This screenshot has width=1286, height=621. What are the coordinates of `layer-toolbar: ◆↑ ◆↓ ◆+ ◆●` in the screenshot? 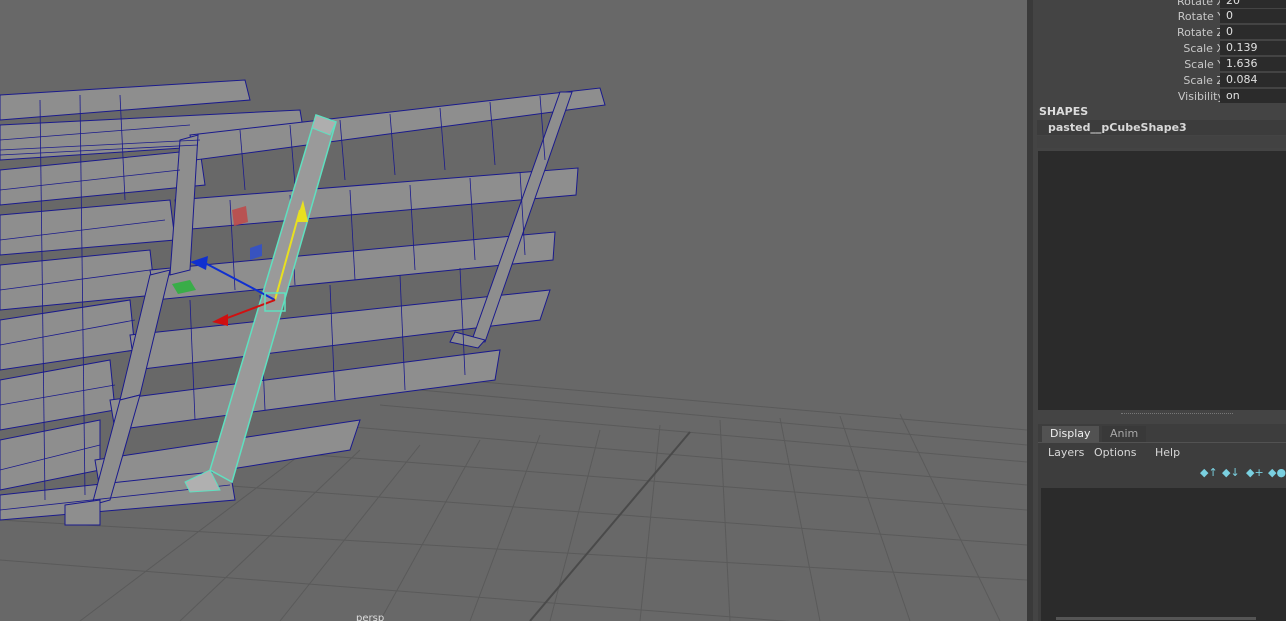 It's located at (1241, 473).